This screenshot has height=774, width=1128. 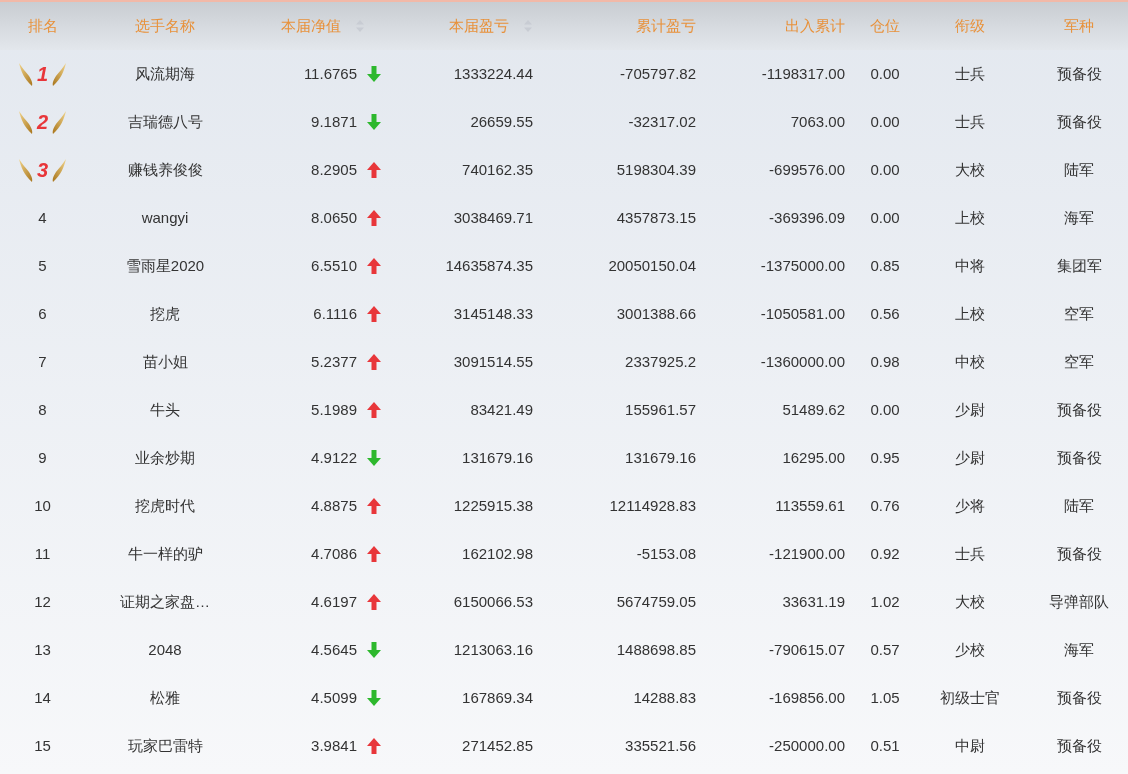 What do you see at coordinates (42, 265) in the screenshot?
I see `rank-number: 5` at bounding box center [42, 265].